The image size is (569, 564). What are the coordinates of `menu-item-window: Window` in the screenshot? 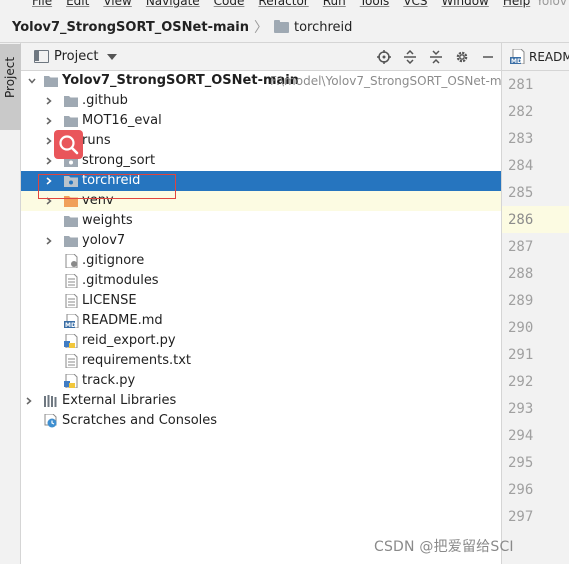 It's located at (465, 4).